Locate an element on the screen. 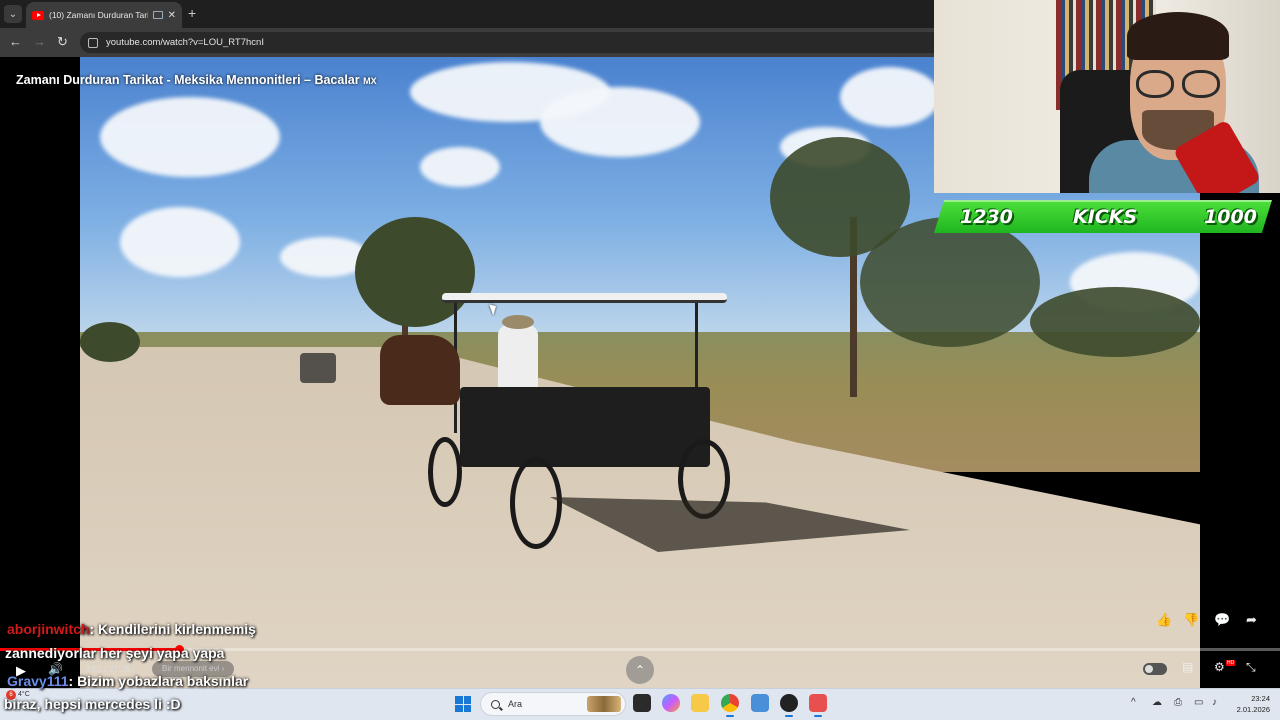  hd-badge: HD is located at coordinates (1231, 663).